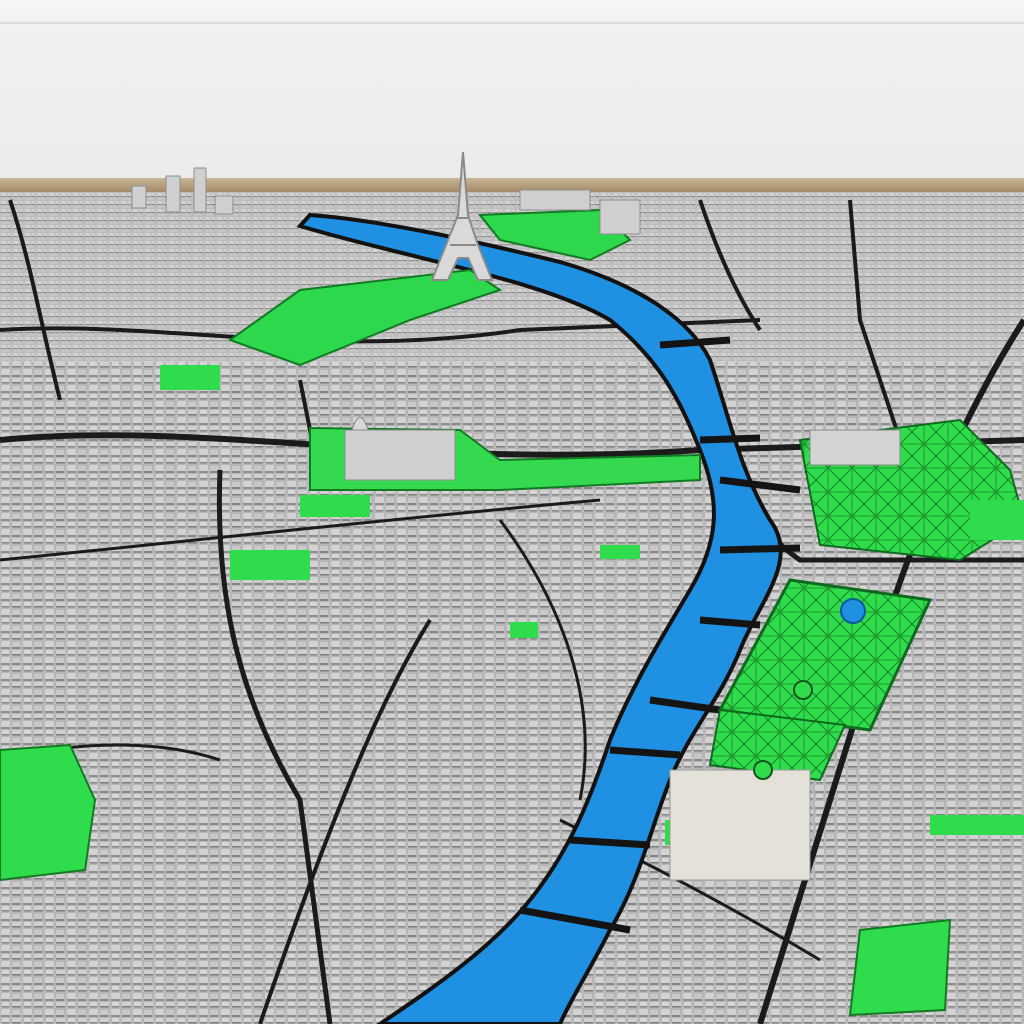  What do you see at coordinates (400, 455) in the screenshot?
I see `invalides-building` at bounding box center [400, 455].